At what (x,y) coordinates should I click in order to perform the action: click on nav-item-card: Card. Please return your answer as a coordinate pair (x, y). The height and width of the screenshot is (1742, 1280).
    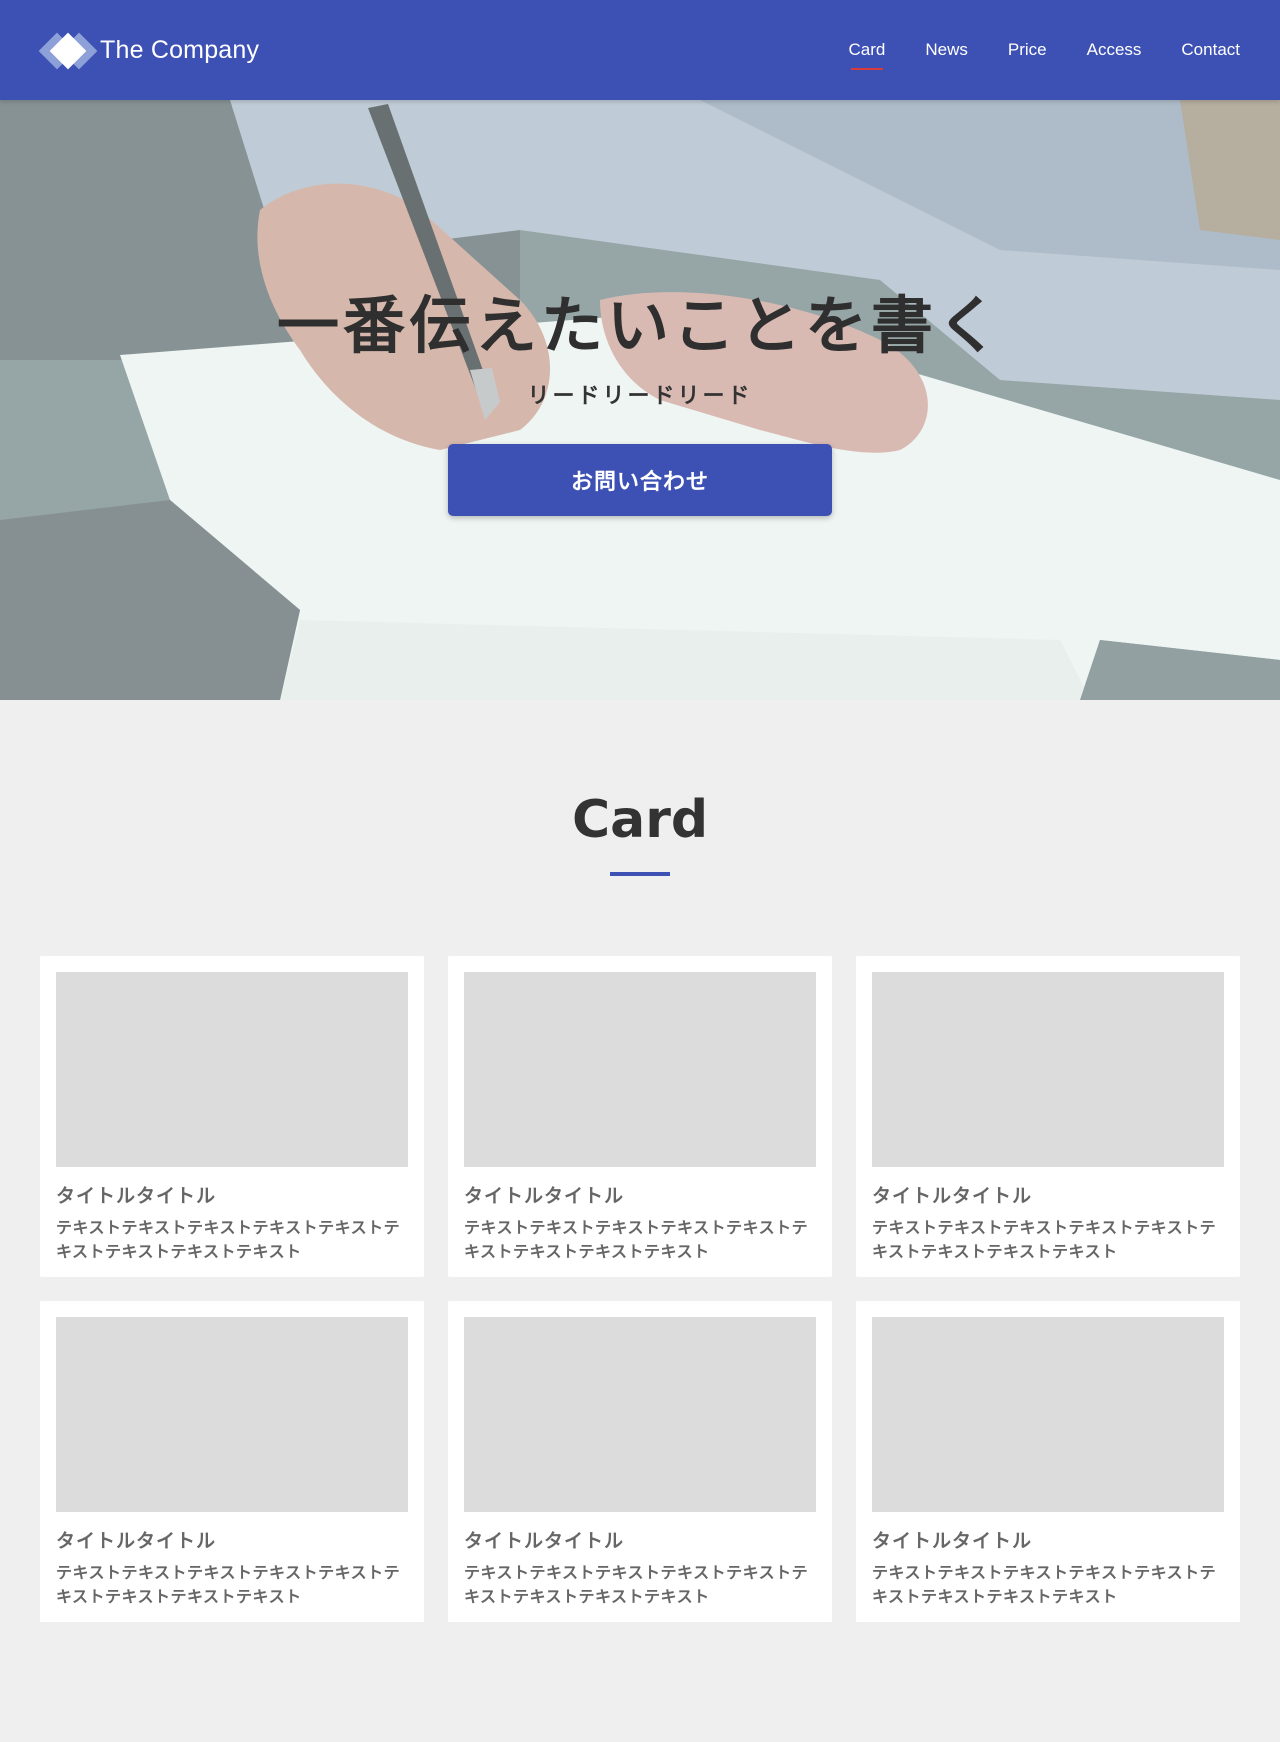
    Looking at the image, I should click on (867, 55).